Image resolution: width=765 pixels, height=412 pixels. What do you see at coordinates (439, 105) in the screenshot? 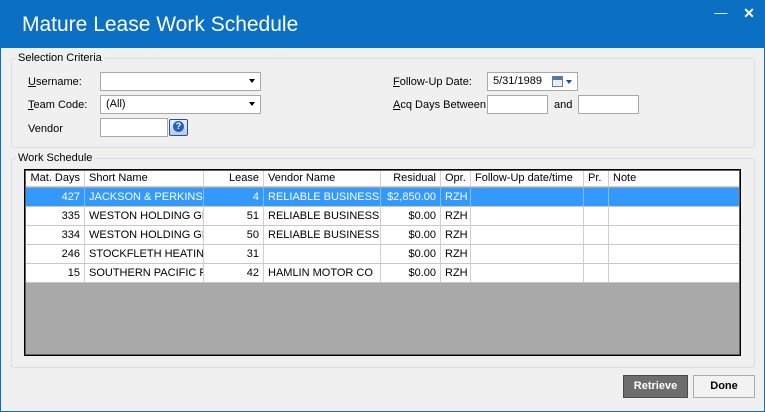
I see `acq-days-label: Acq Days Between` at bounding box center [439, 105].